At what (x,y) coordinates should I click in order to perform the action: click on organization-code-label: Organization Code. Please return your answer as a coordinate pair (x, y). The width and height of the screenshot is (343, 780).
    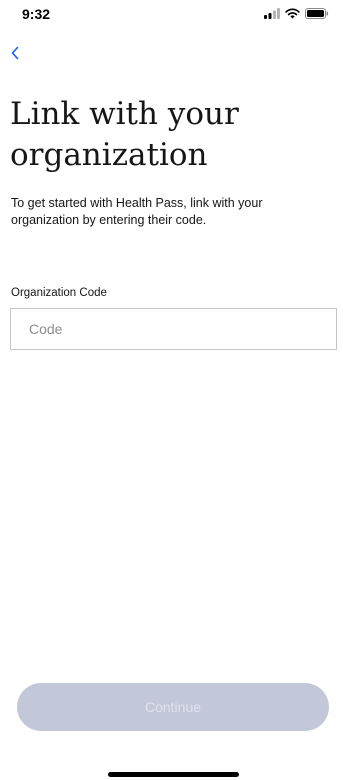
    Looking at the image, I should click on (59, 293).